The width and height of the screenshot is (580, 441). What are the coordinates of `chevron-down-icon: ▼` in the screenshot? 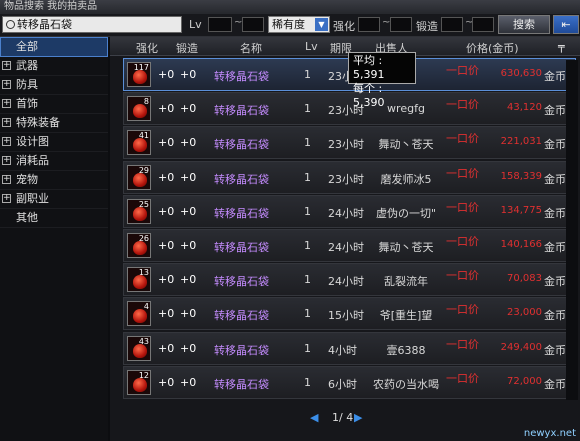 It's located at (321, 24).